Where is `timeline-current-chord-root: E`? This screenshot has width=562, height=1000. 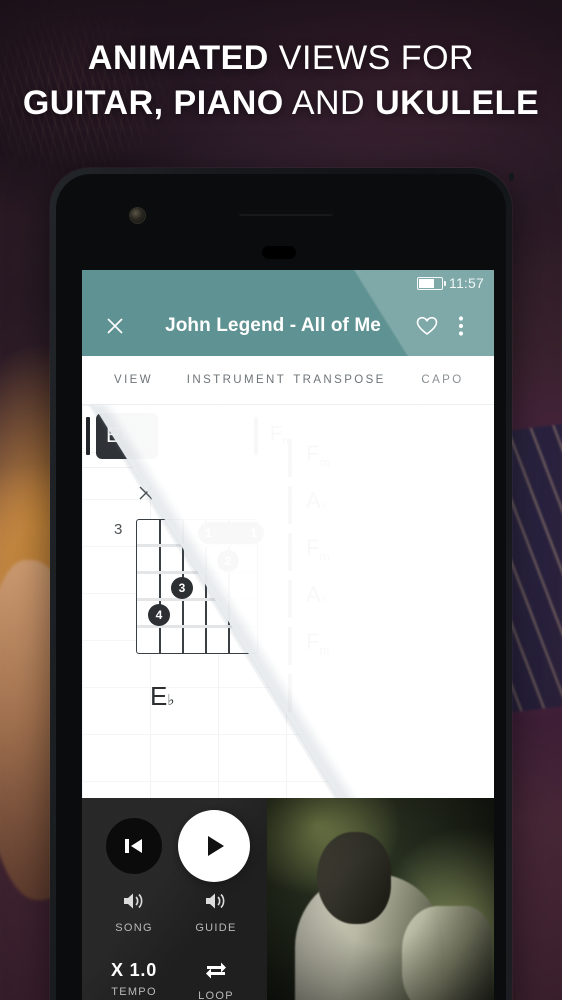
timeline-current-chord-root: E is located at coordinates (113, 435).